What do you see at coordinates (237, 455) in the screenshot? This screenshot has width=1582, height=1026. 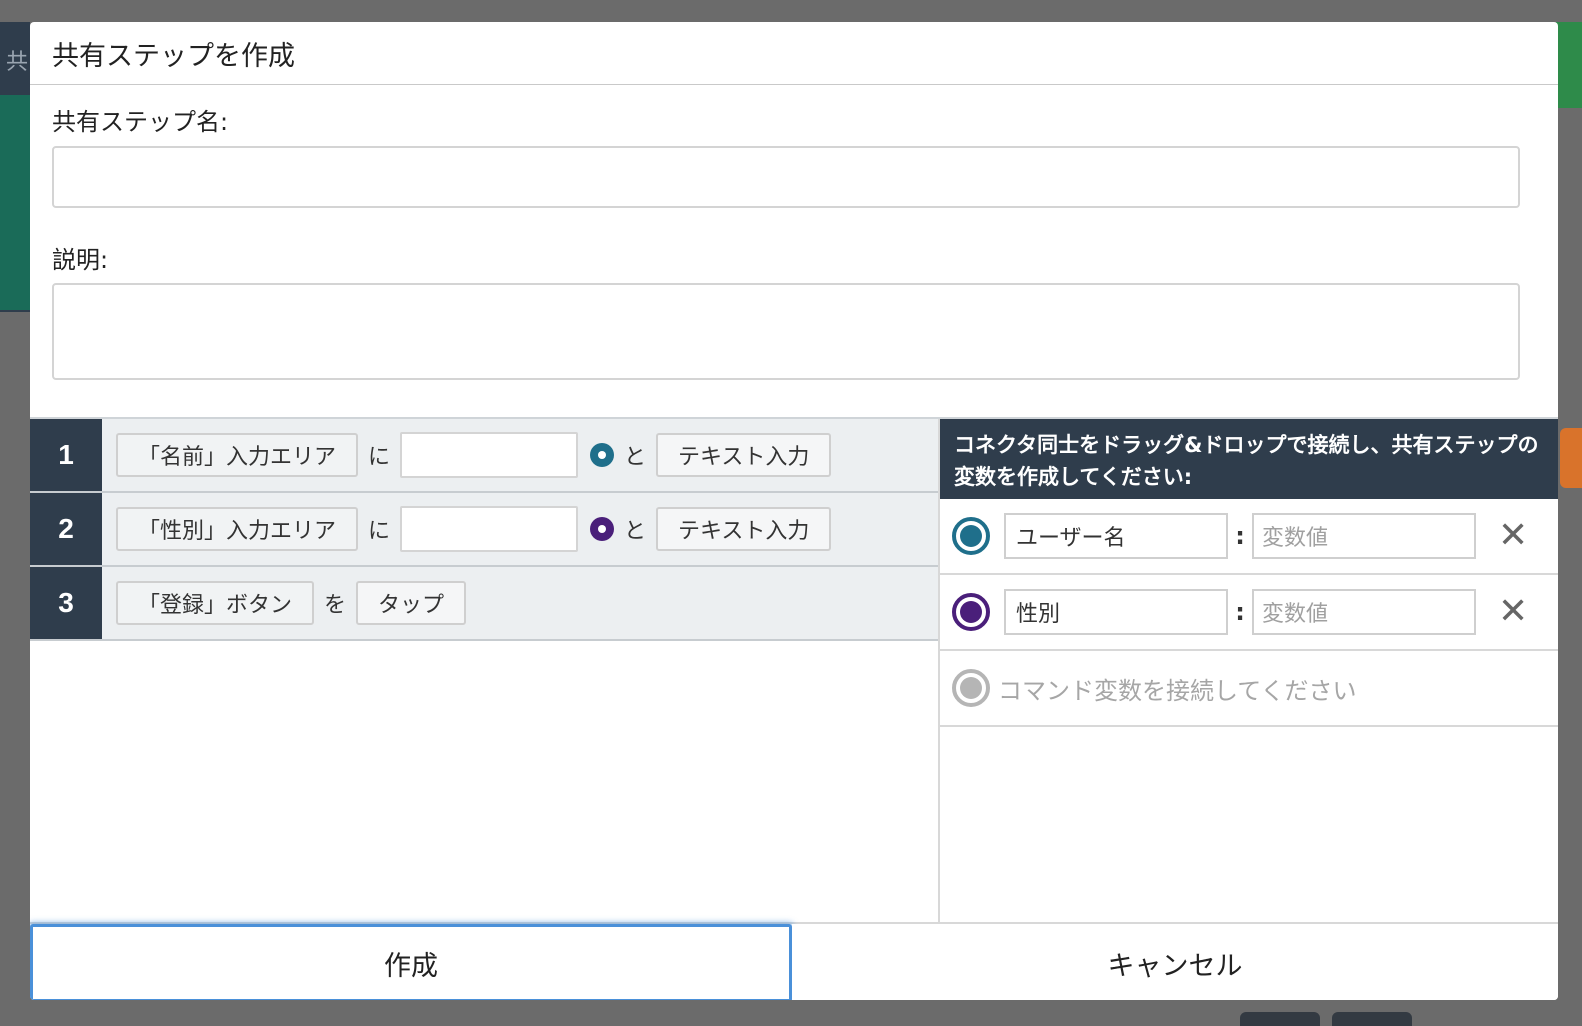 I see `step-target: 「名前」入力エリア` at bounding box center [237, 455].